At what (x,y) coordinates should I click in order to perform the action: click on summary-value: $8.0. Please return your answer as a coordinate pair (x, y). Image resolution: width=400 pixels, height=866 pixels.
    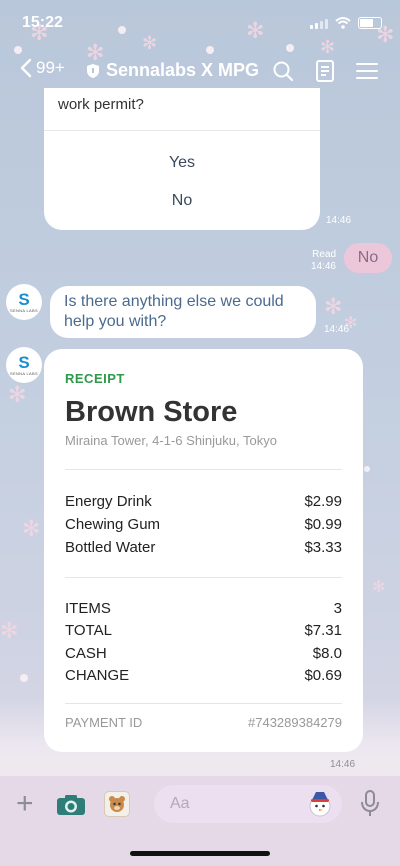
    Looking at the image, I should click on (327, 653).